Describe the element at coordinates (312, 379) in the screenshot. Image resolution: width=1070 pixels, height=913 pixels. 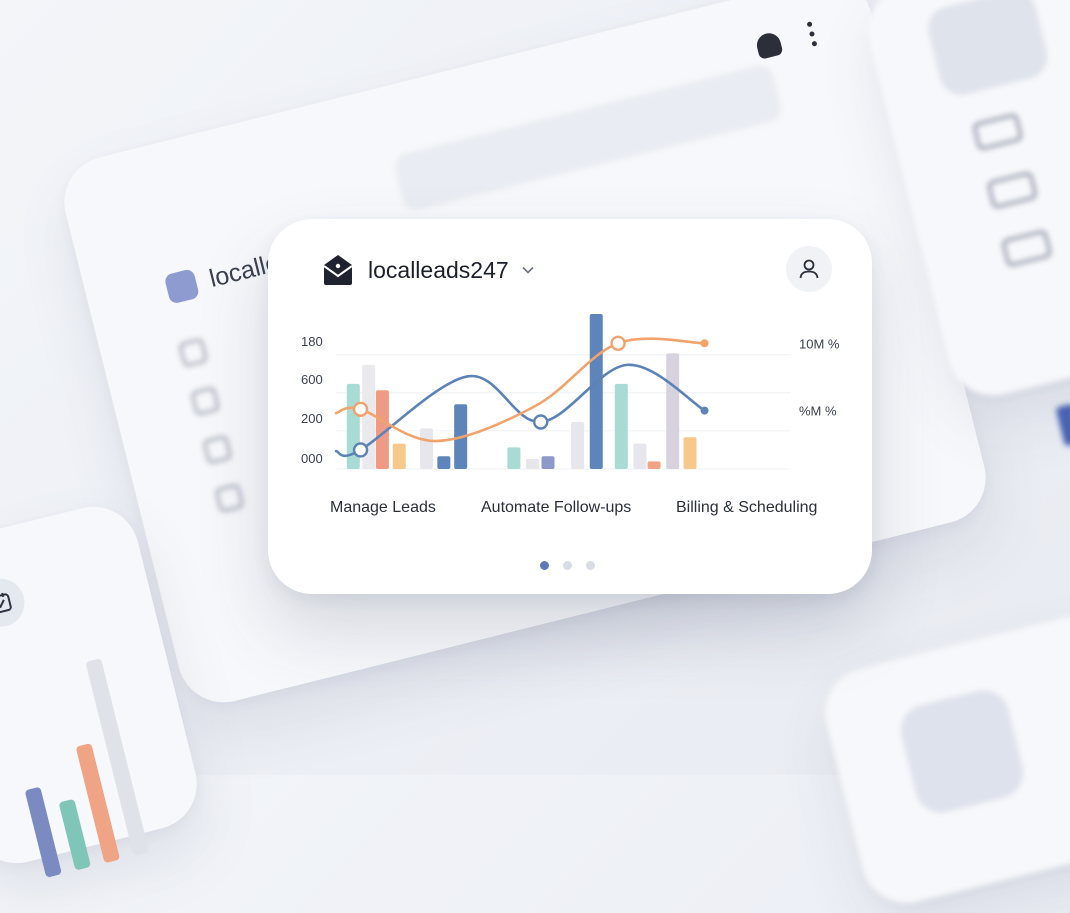
I see `chart-y-tick-label: 600` at that location.